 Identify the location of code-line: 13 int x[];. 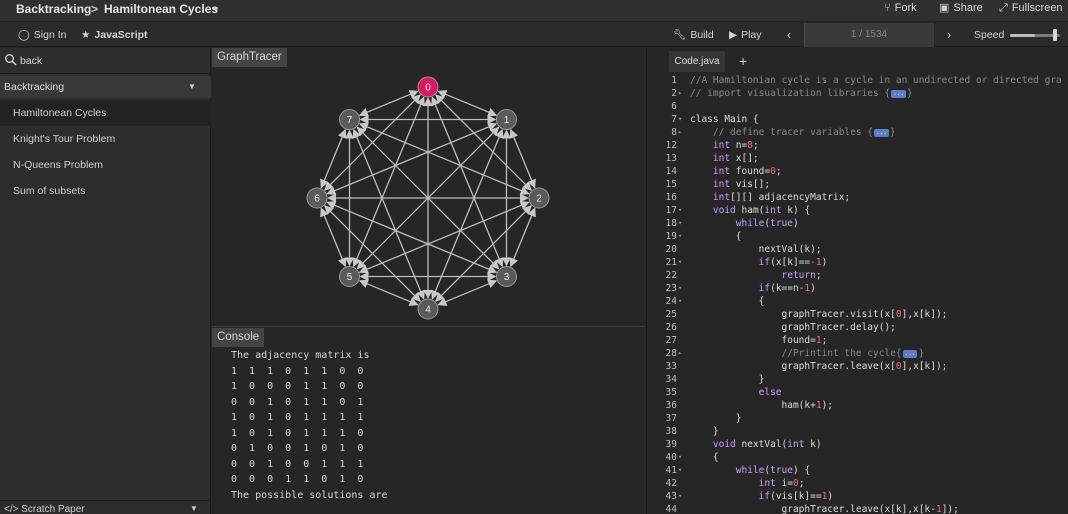
(857, 158).